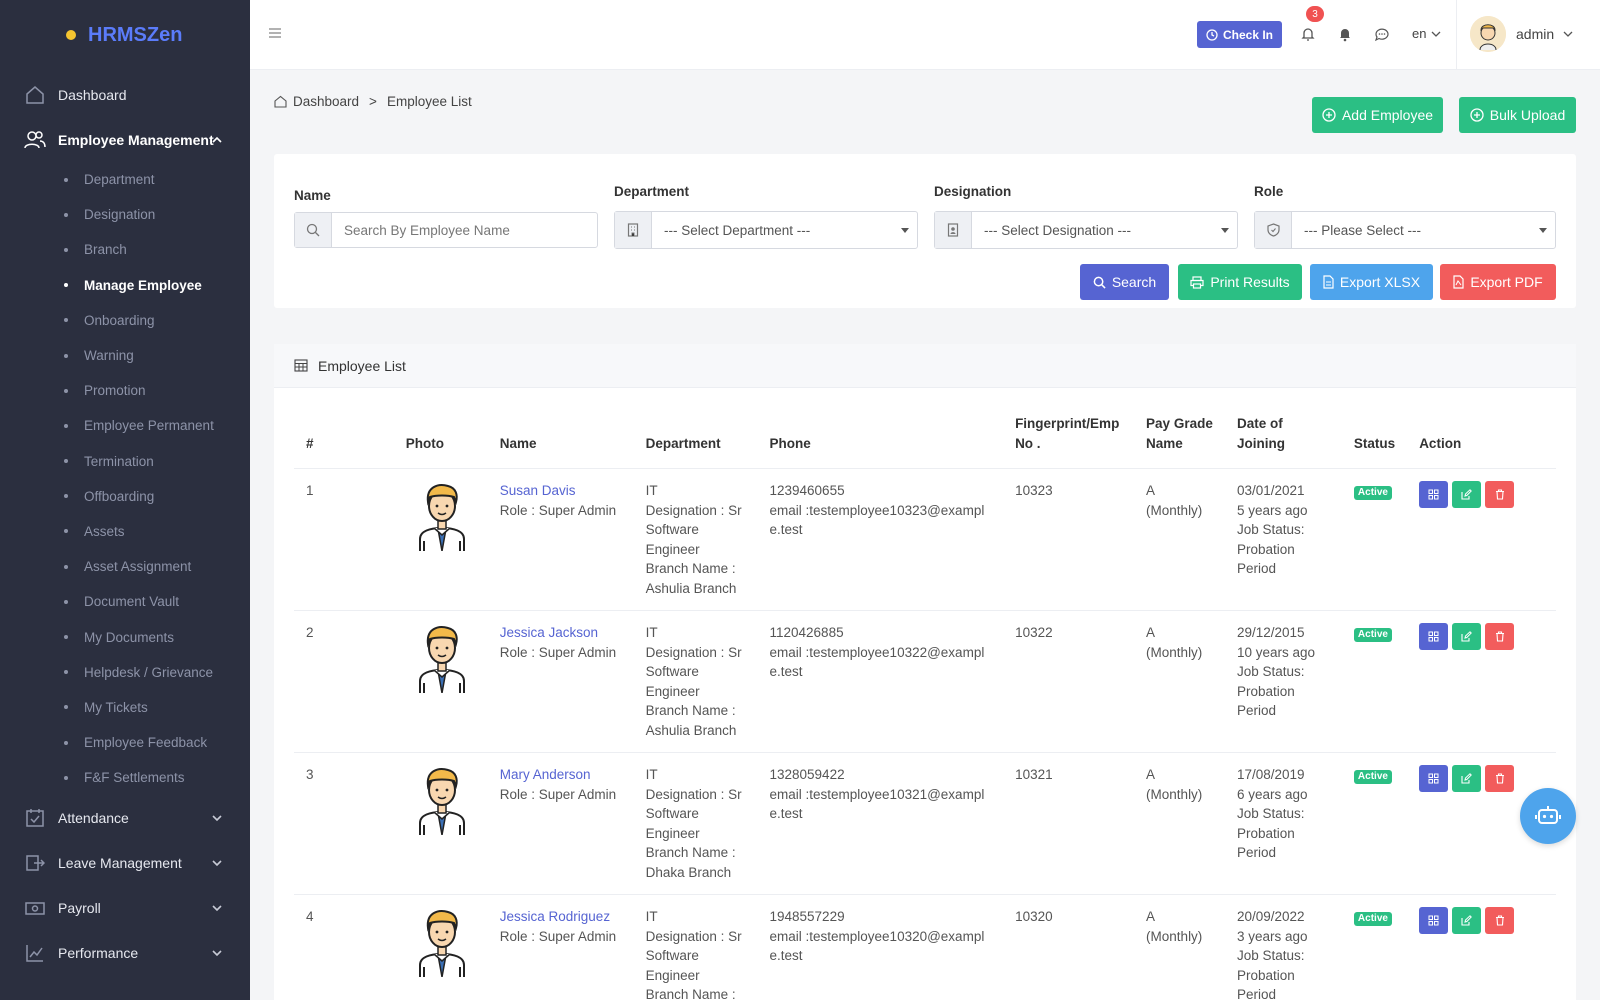  I want to click on designation-select: --- Select Designation ---, so click(1086, 230).